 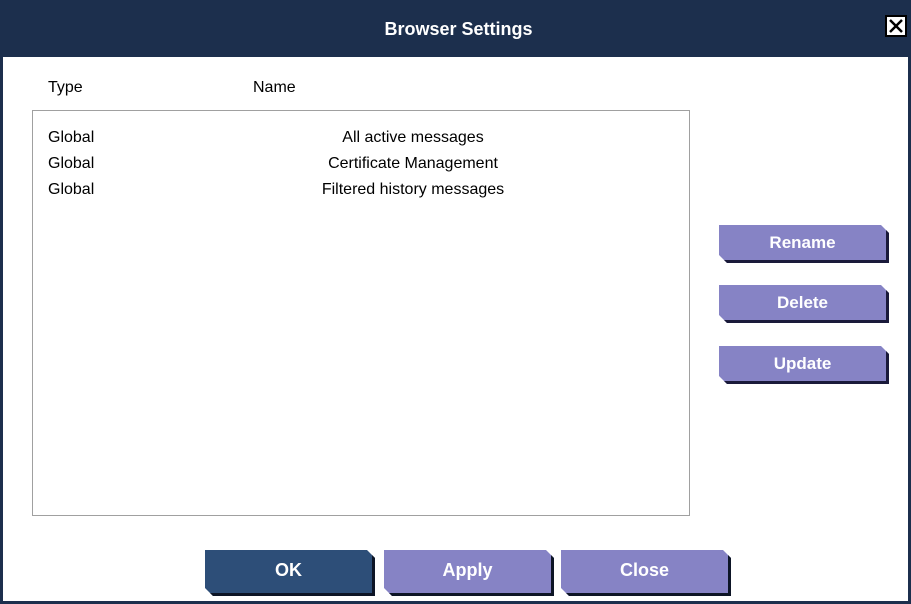 I want to click on list-item-name: Certificate Management, so click(x=413, y=163).